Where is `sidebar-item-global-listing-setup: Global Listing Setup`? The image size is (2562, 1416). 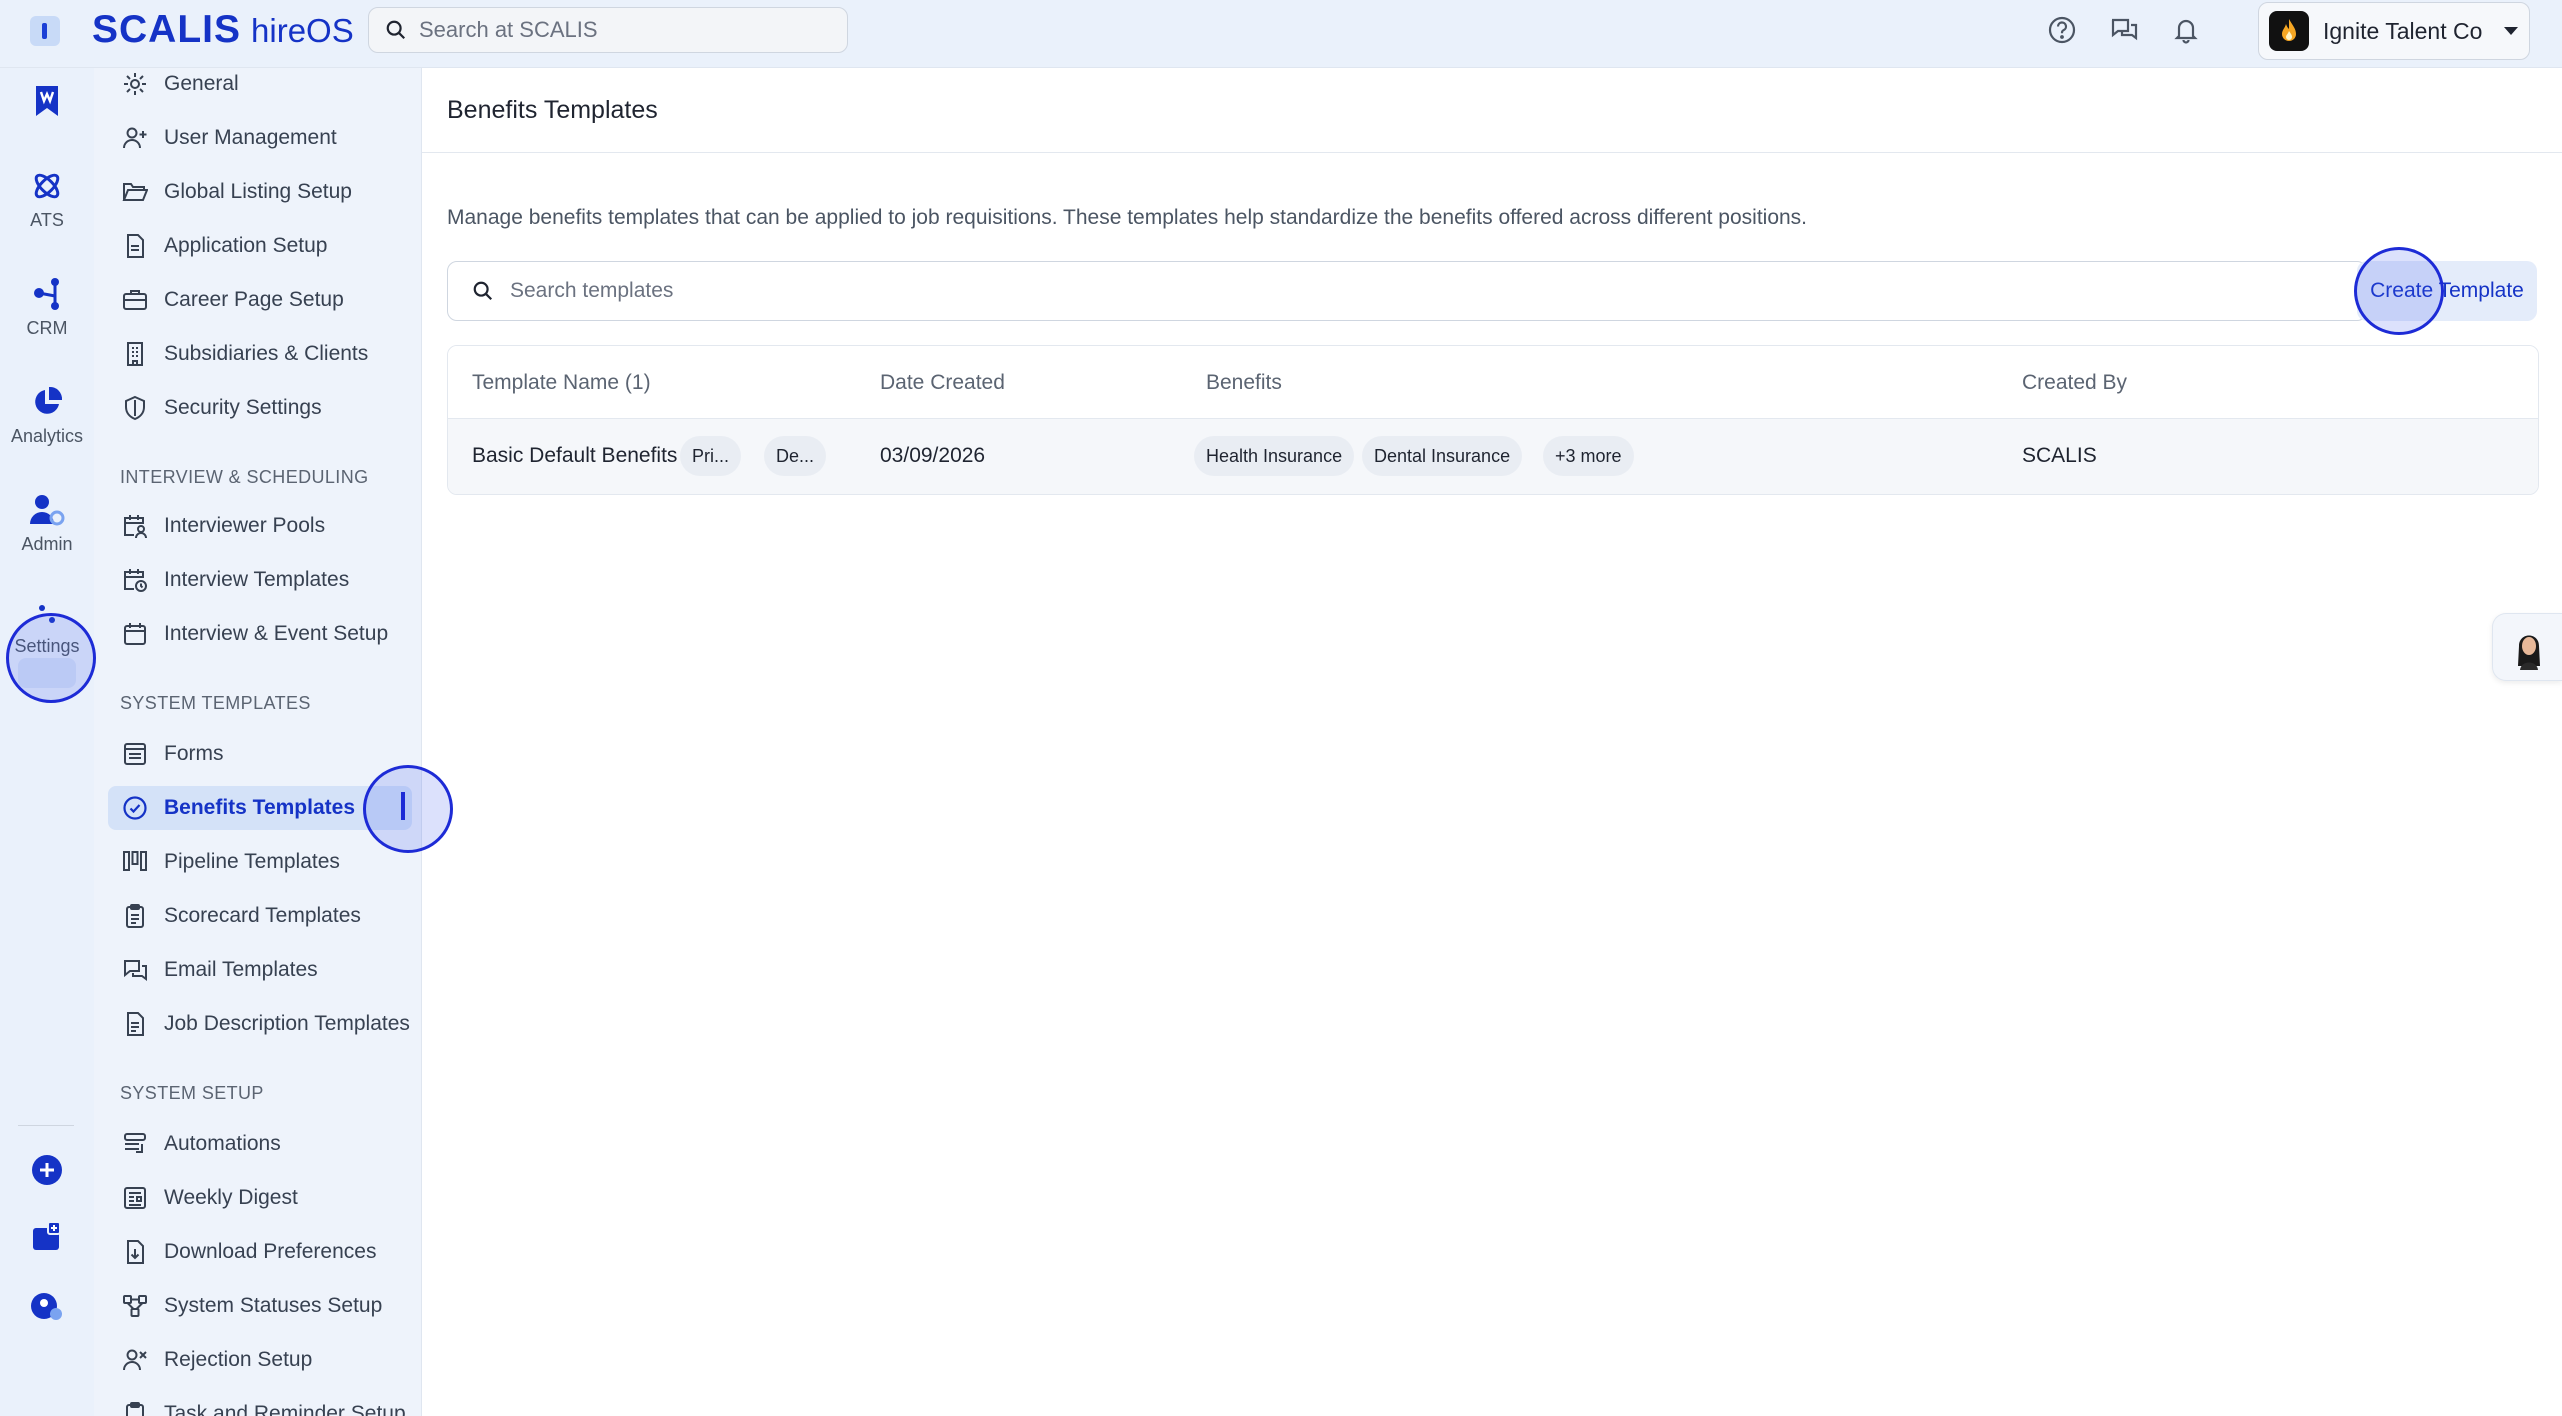
sidebar-item-global-listing-setup: Global Listing Setup is located at coordinates (260, 192).